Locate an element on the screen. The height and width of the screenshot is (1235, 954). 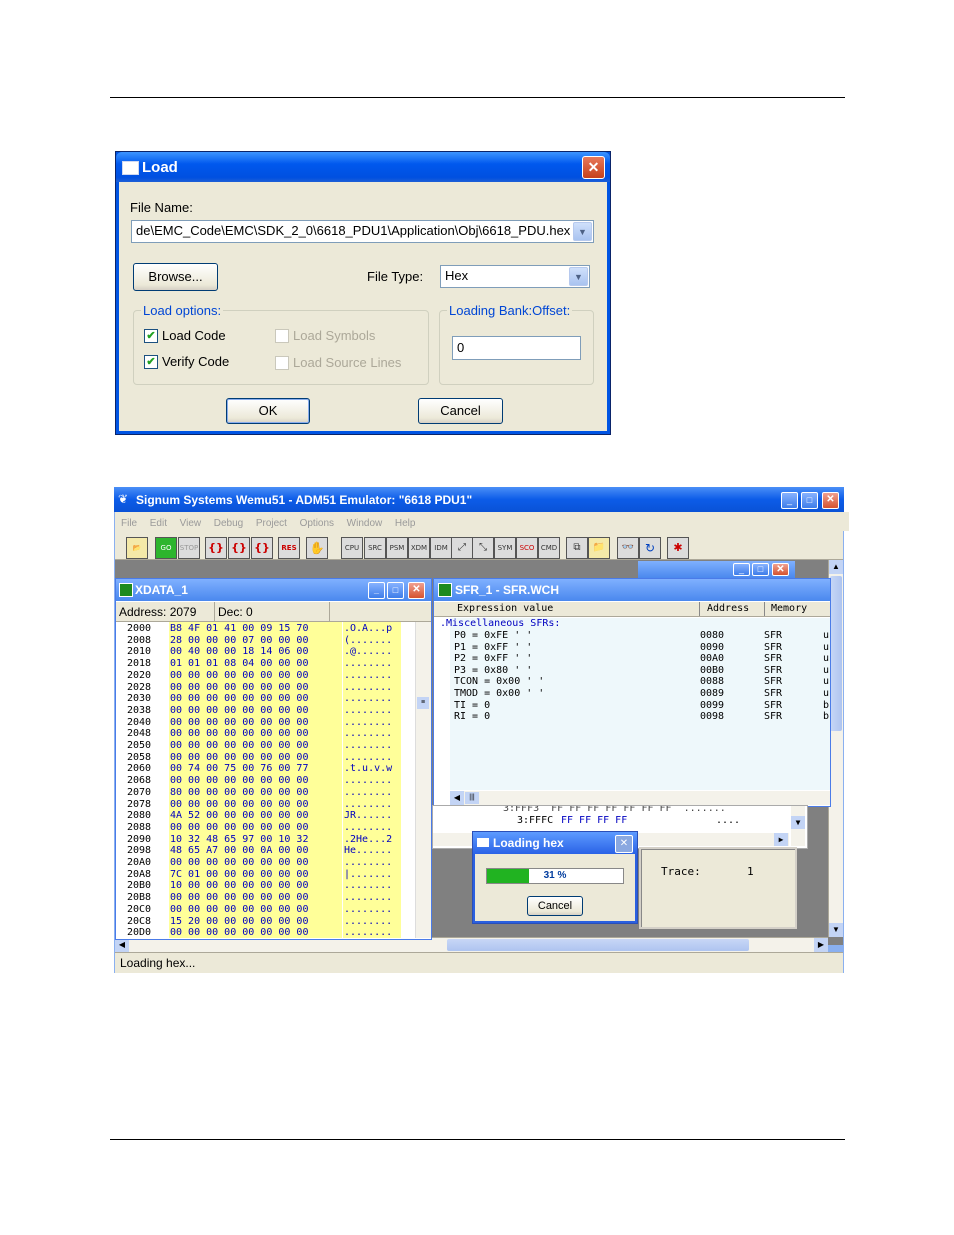
menu-edit: Edit is located at coordinates (158, 523).